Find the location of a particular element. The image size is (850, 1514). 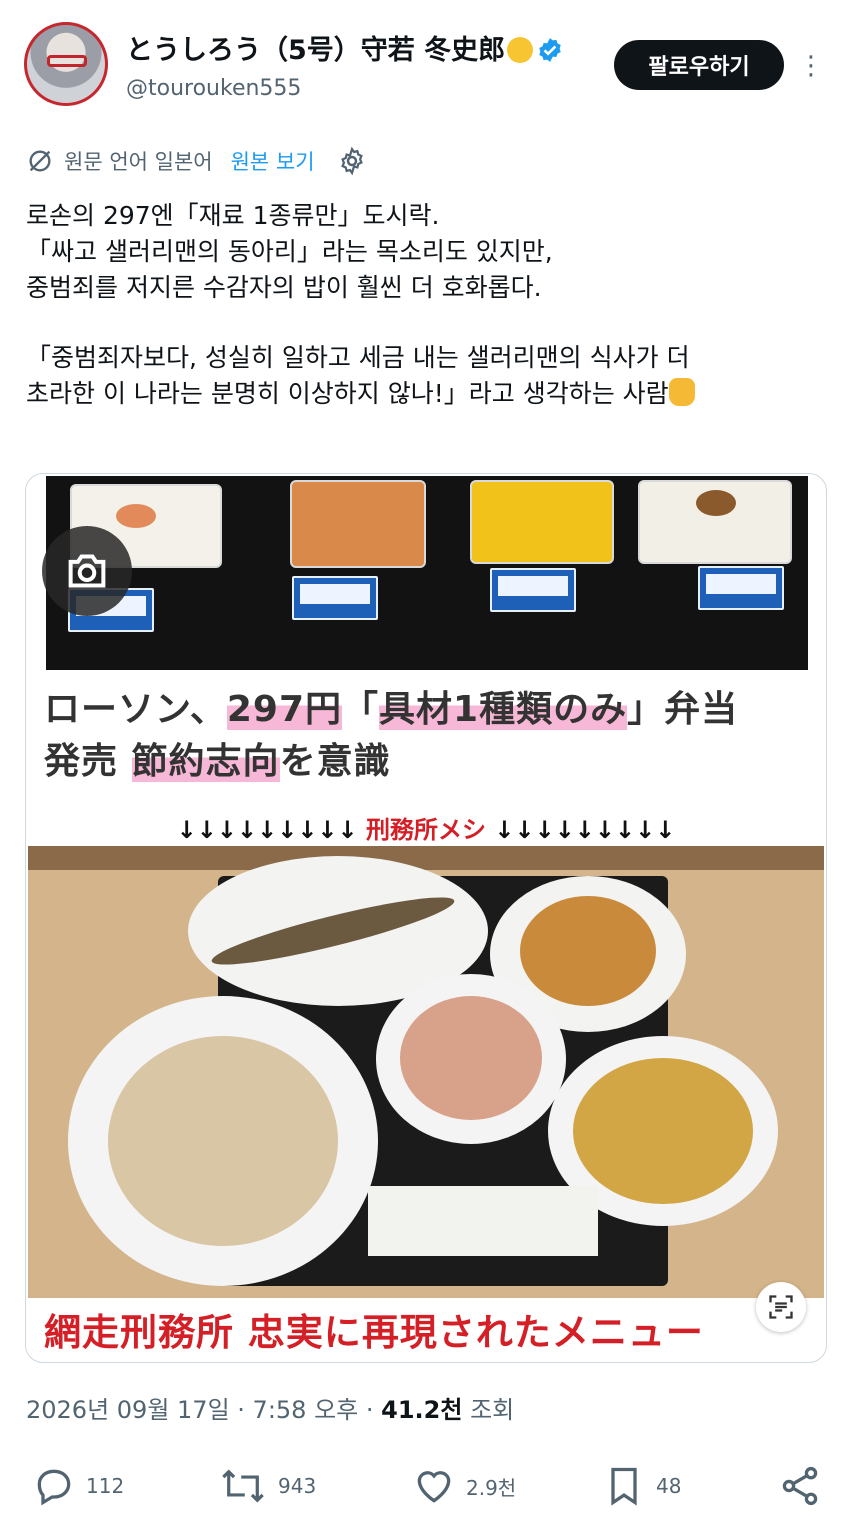

action-bar: 112 943 2.9천 48 is located at coordinates (425, 1486).